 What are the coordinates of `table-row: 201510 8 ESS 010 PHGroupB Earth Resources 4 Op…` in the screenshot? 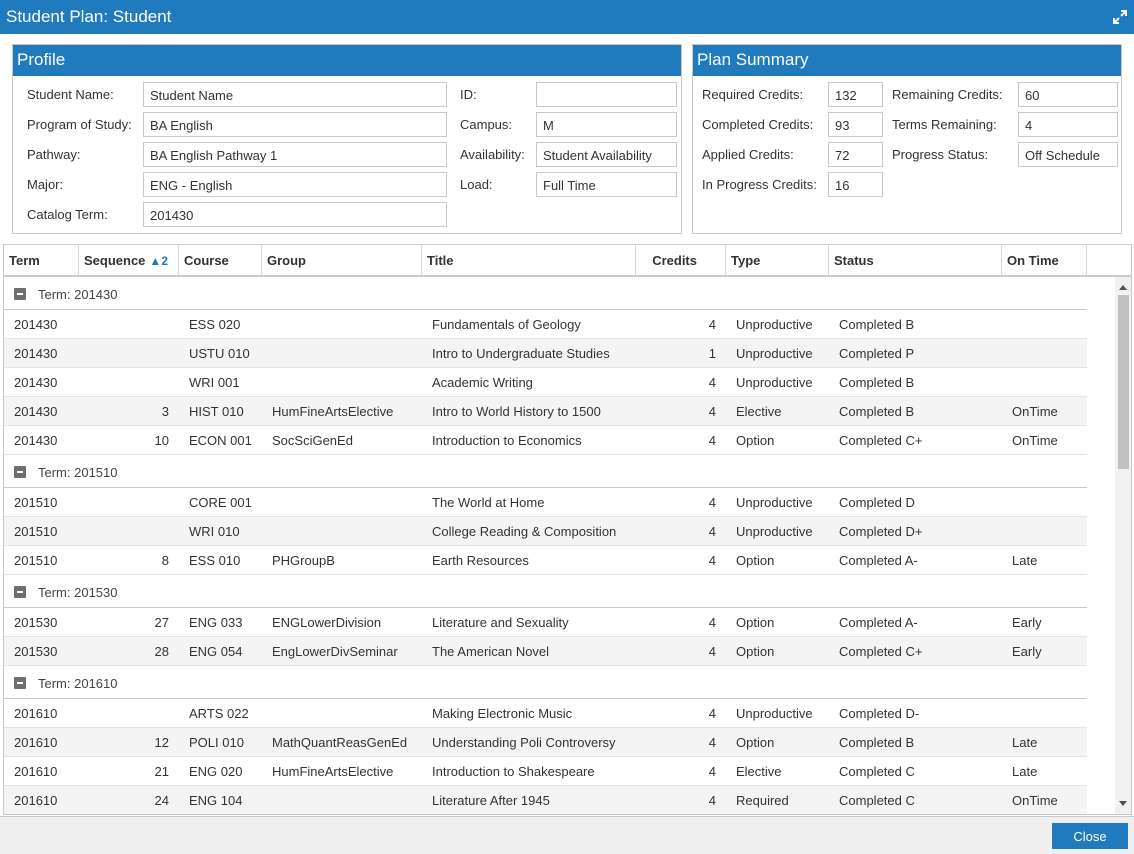 It's located at (545, 560).